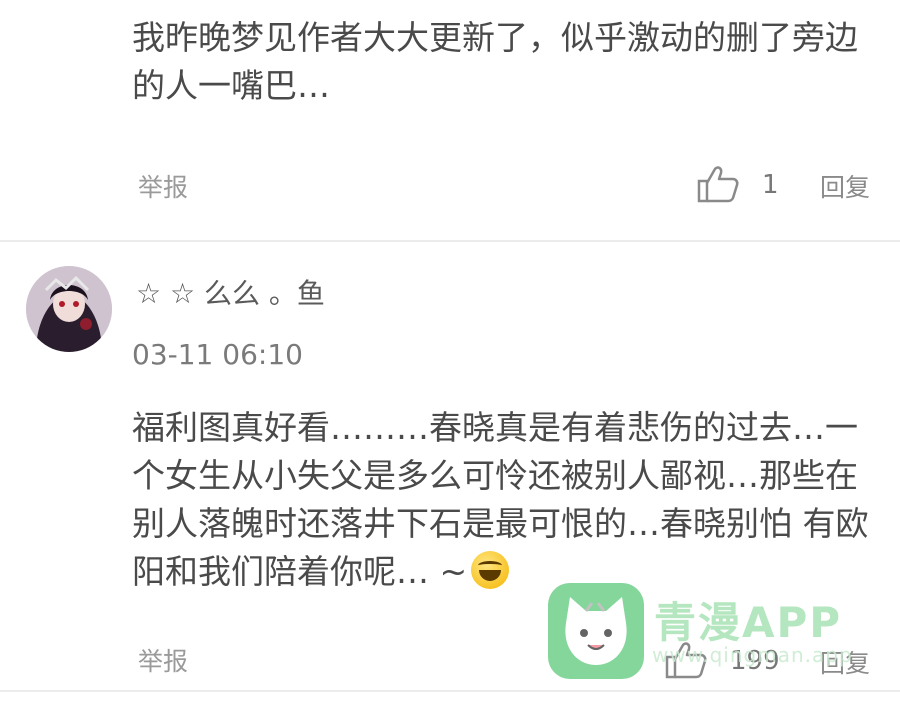  Describe the element at coordinates (752, 655) in the screenshot. I see `watermark-url: www.qingman.app` at that location.